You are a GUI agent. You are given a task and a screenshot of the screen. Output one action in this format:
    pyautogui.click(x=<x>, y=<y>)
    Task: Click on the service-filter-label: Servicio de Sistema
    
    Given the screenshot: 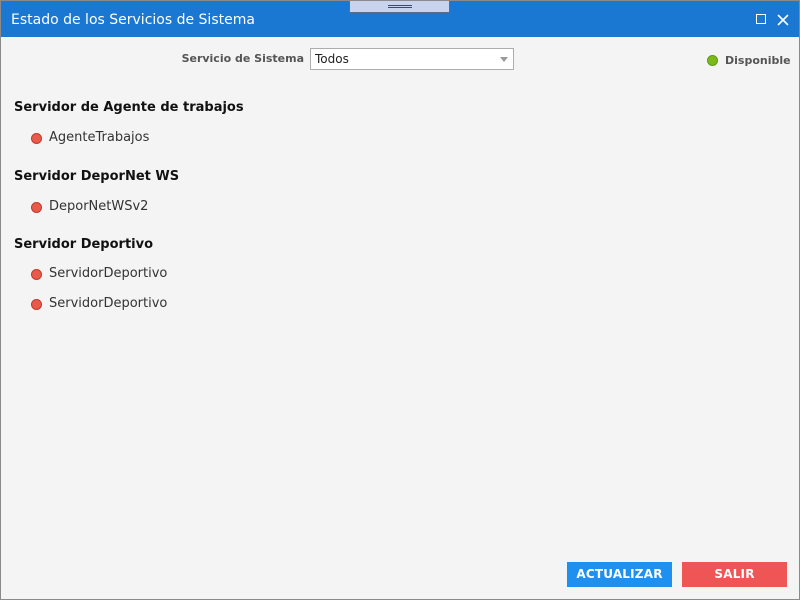 What is the action you would take?
    pyautogui.click(x=242, y=58)
    